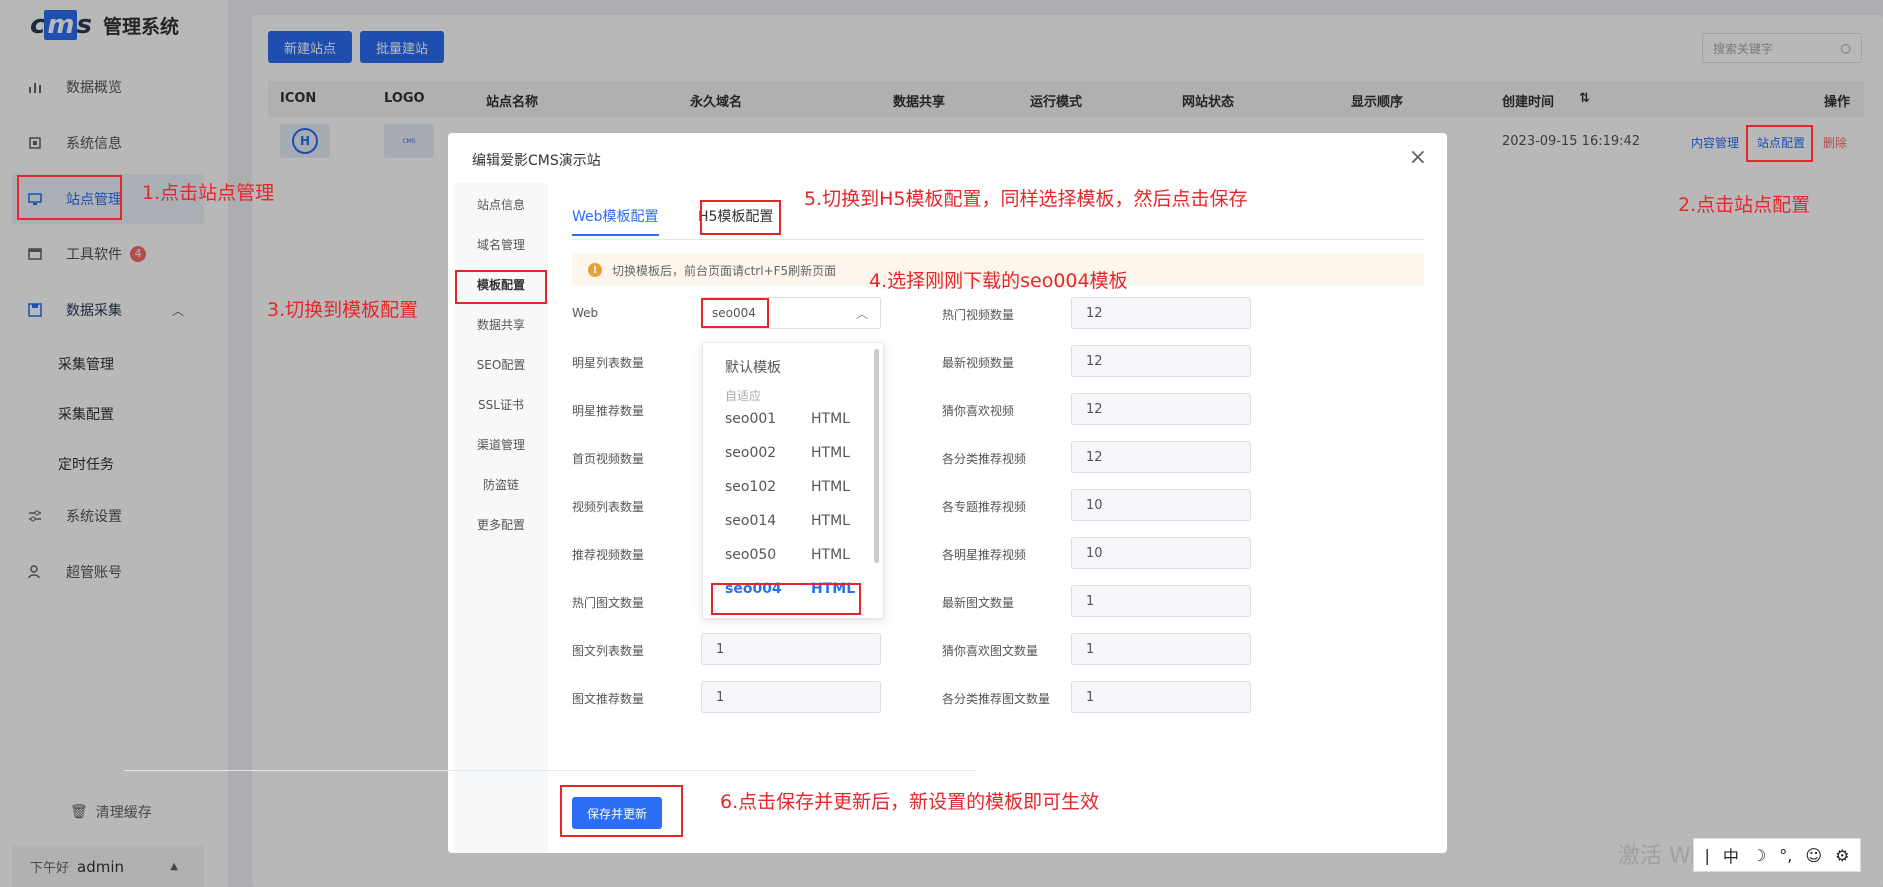 This screenshot has height=887, width=1883. I want to click on ime-mode: 中, so click(1731, 855).